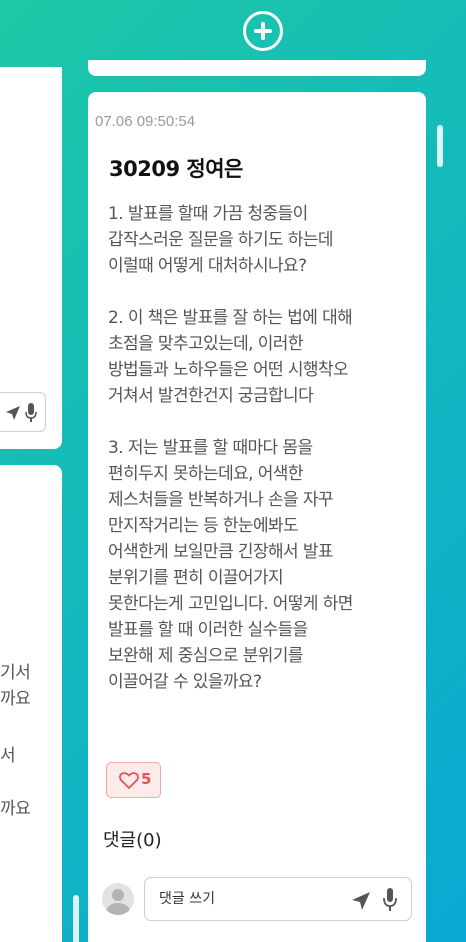 This screenshot has width=466, height=942. What do you see at coordinates (176, 169) in the screenshot?
I see `post-title: 30209 정여은` at bounding box center [176, 169].